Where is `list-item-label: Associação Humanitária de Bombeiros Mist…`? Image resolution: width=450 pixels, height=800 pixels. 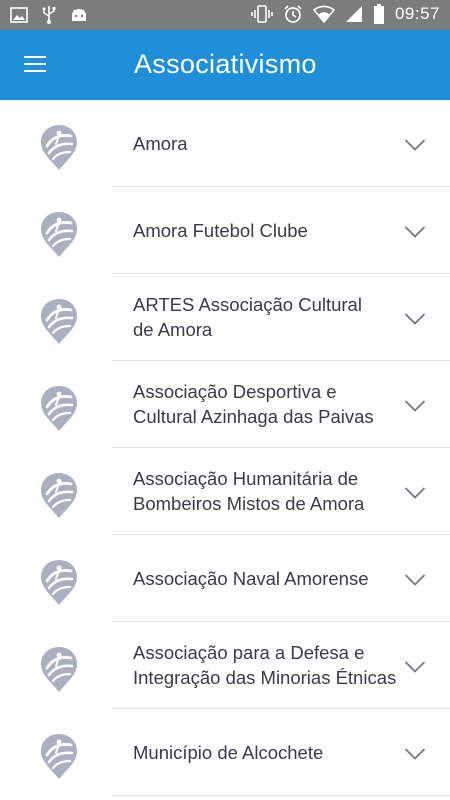
list-item-label: Associação Humanitária de Bombeiros Mist… is located at coordinates (249, 491).